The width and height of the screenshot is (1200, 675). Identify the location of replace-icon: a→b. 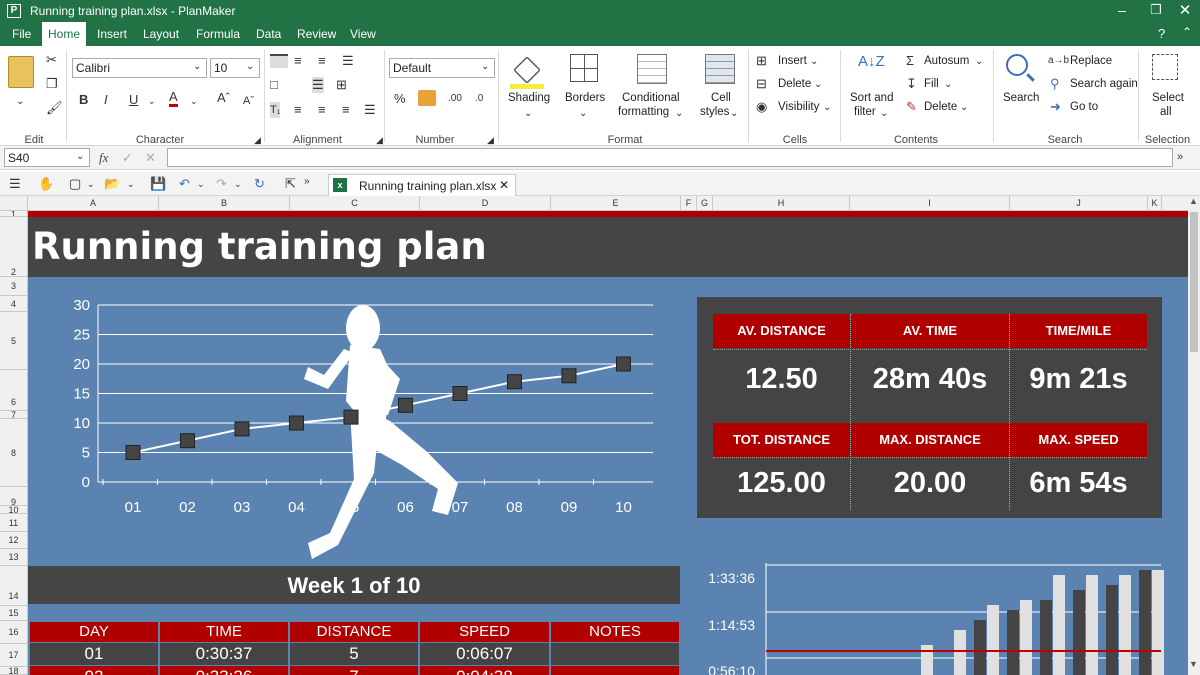
(1058, 61).